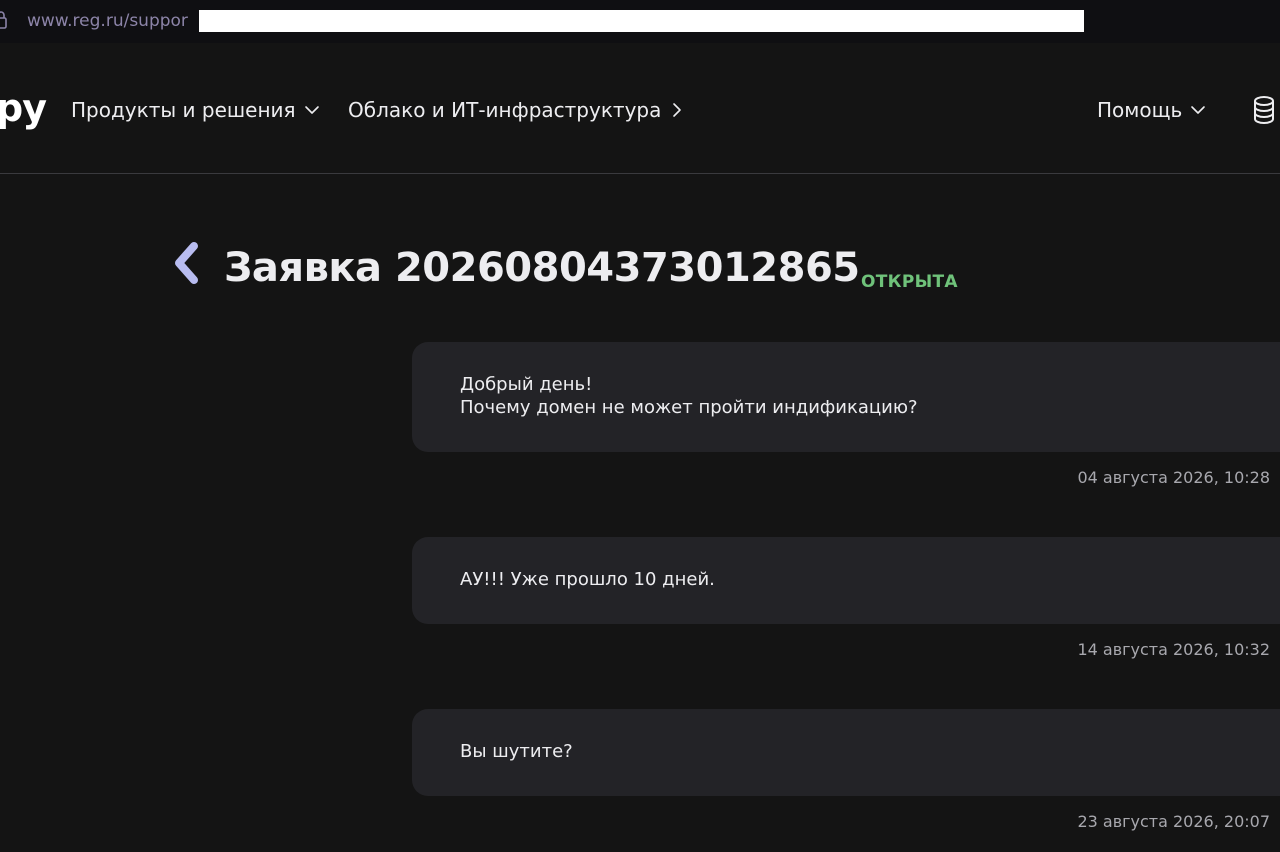 This screenshot has height=852, width=1280. What do you see at coordinates (23, 108) in the screenshot?
I see `site-logo: ру` at bounding box center [23, 108].